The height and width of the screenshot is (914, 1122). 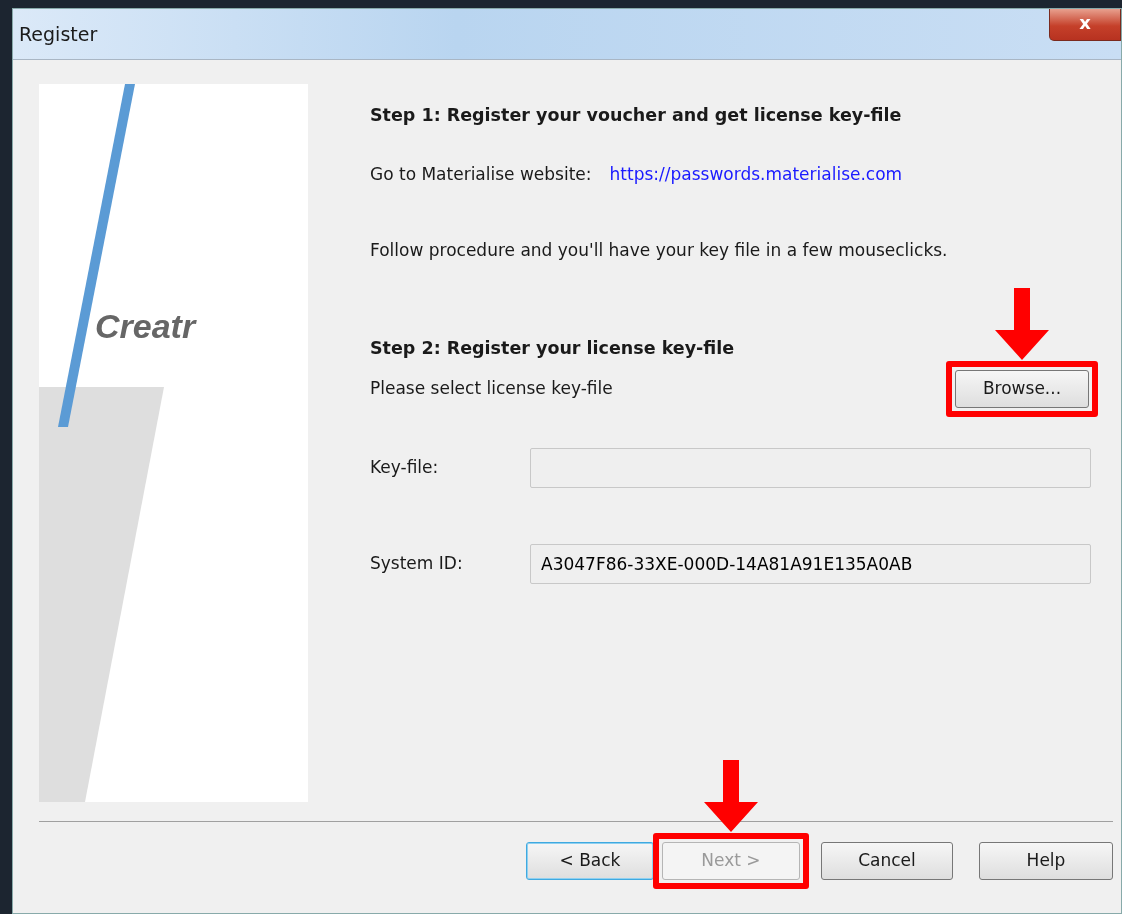 What do you see at coordinates (1085, 25) in the screenshot?
I see `close-button: x` at bounding box center [1085, 25].